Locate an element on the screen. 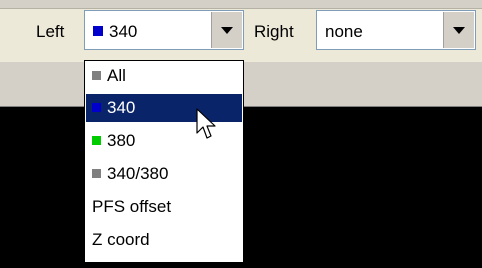  left-select-value: 340 is located at coordinates (115, 32).